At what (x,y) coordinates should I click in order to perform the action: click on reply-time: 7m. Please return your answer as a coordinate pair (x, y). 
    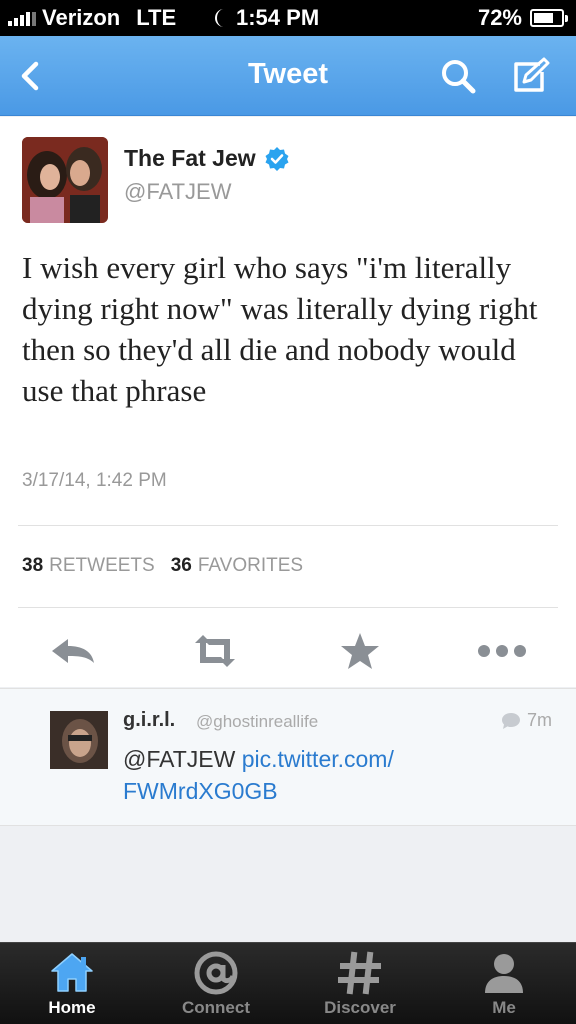
    Looking at the image, I should click on (526, 720).